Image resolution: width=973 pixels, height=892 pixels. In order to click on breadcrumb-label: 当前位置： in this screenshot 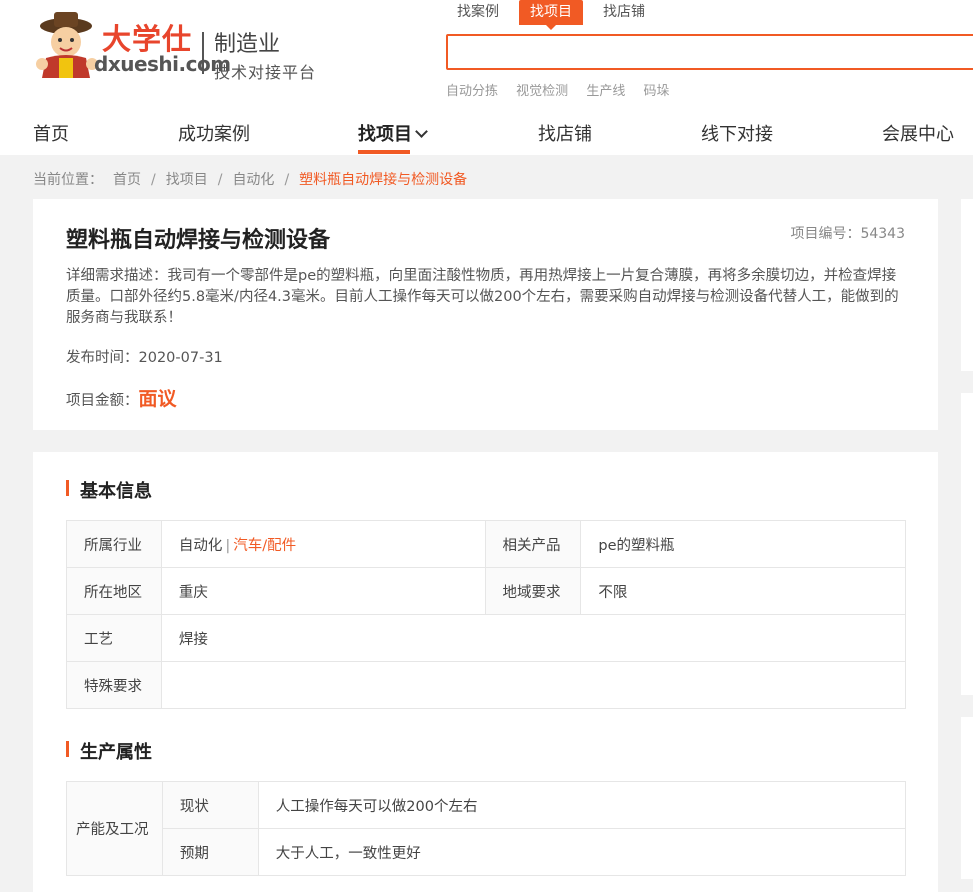, I will do `click(68, 180)`.